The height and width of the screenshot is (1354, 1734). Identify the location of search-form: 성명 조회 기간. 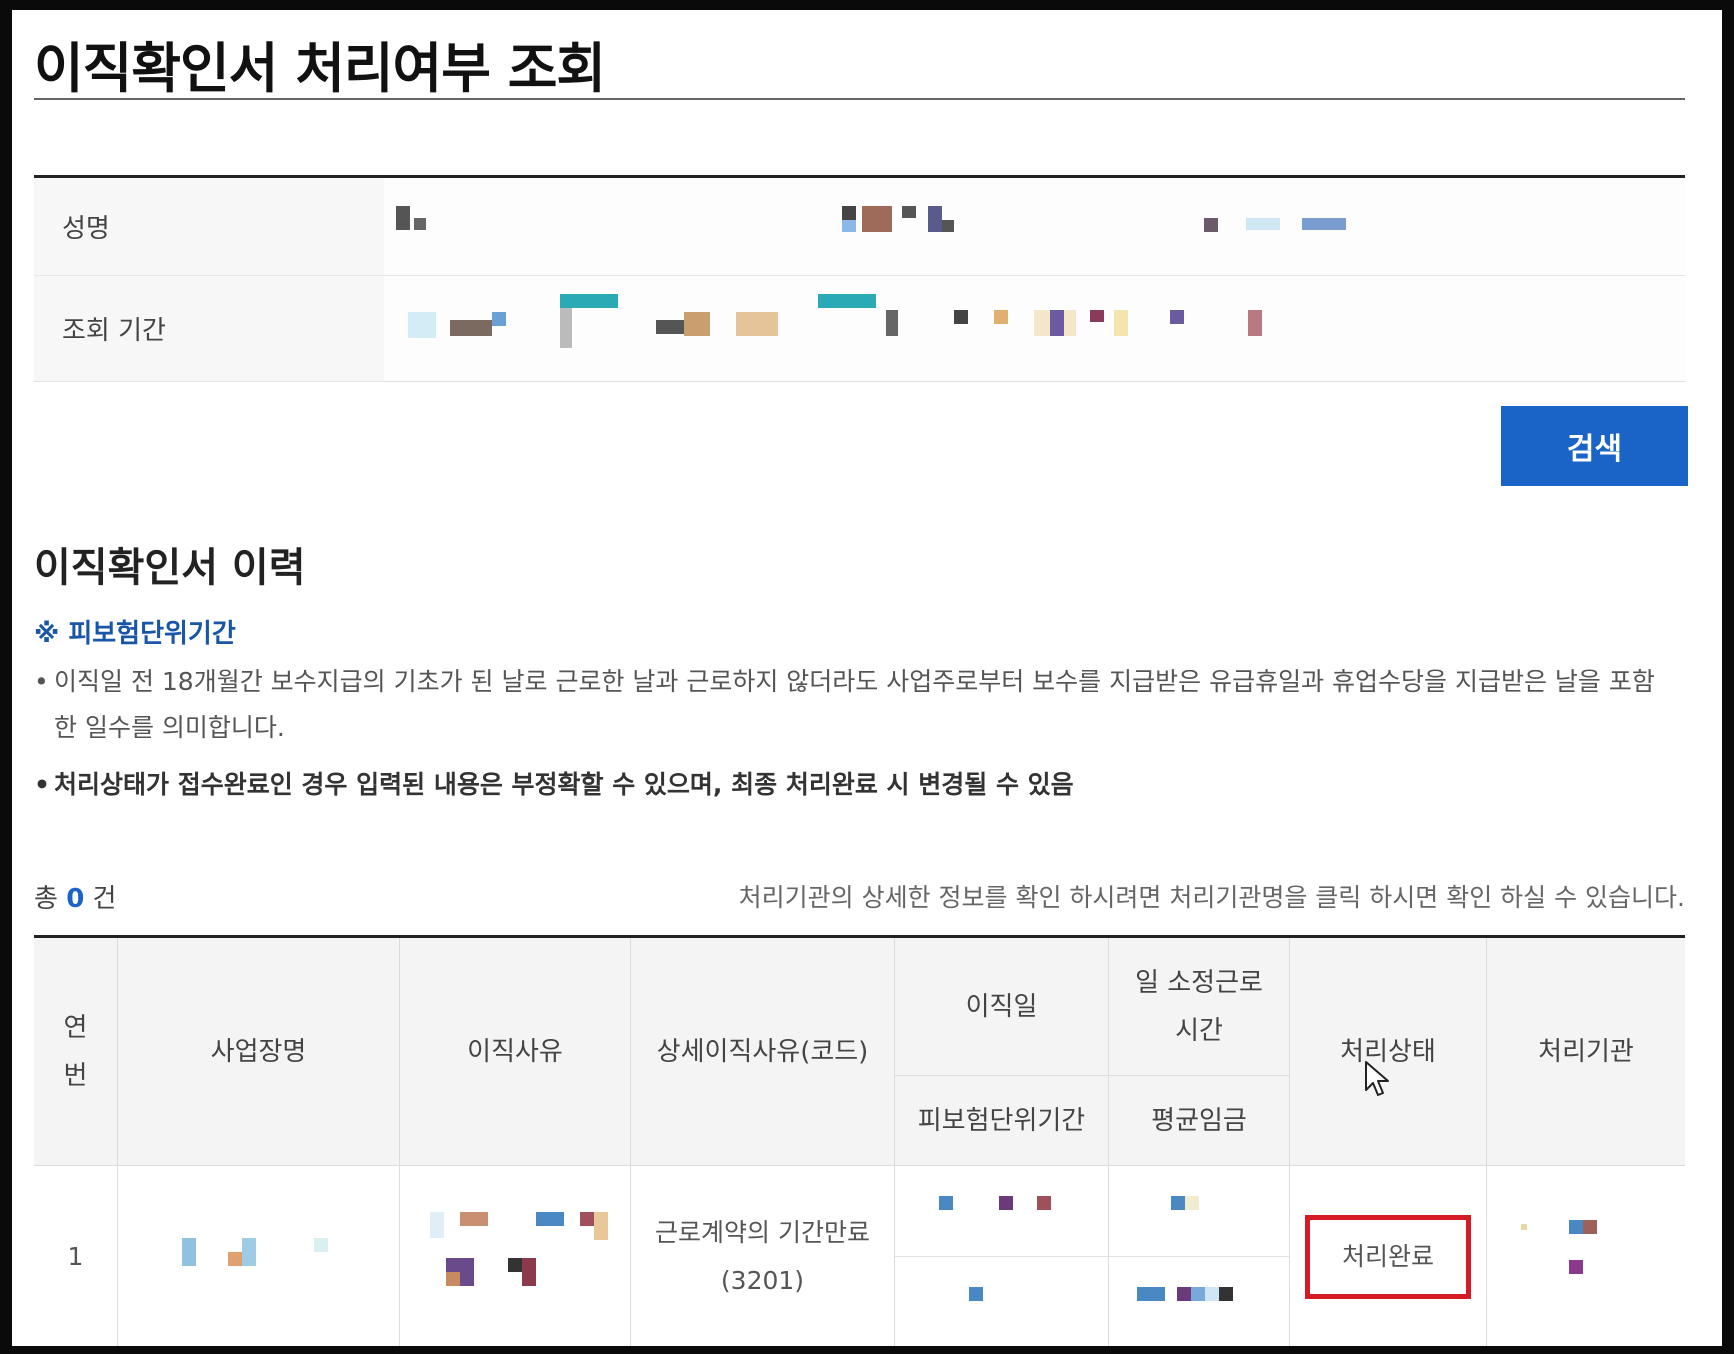
(859, 278).